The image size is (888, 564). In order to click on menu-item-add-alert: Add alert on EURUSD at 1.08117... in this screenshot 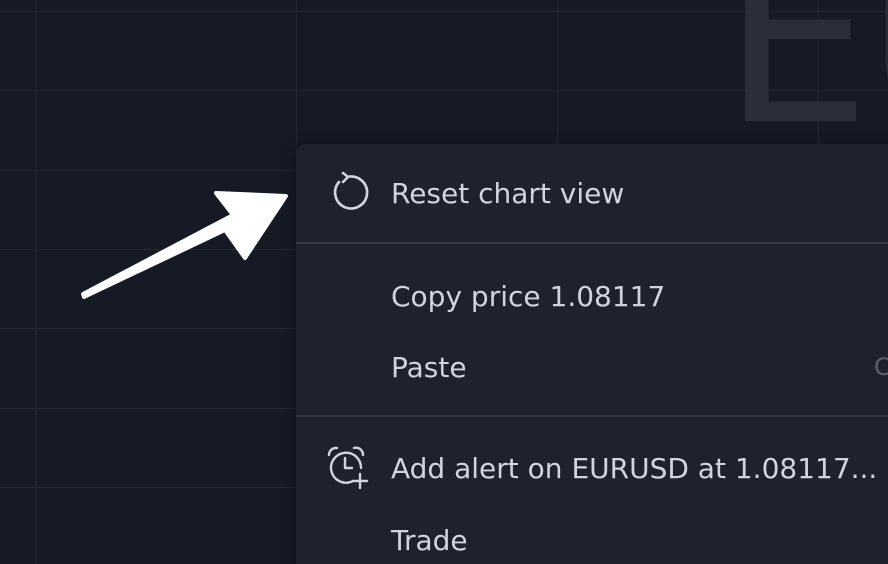, I will do `click(592, 468)`.